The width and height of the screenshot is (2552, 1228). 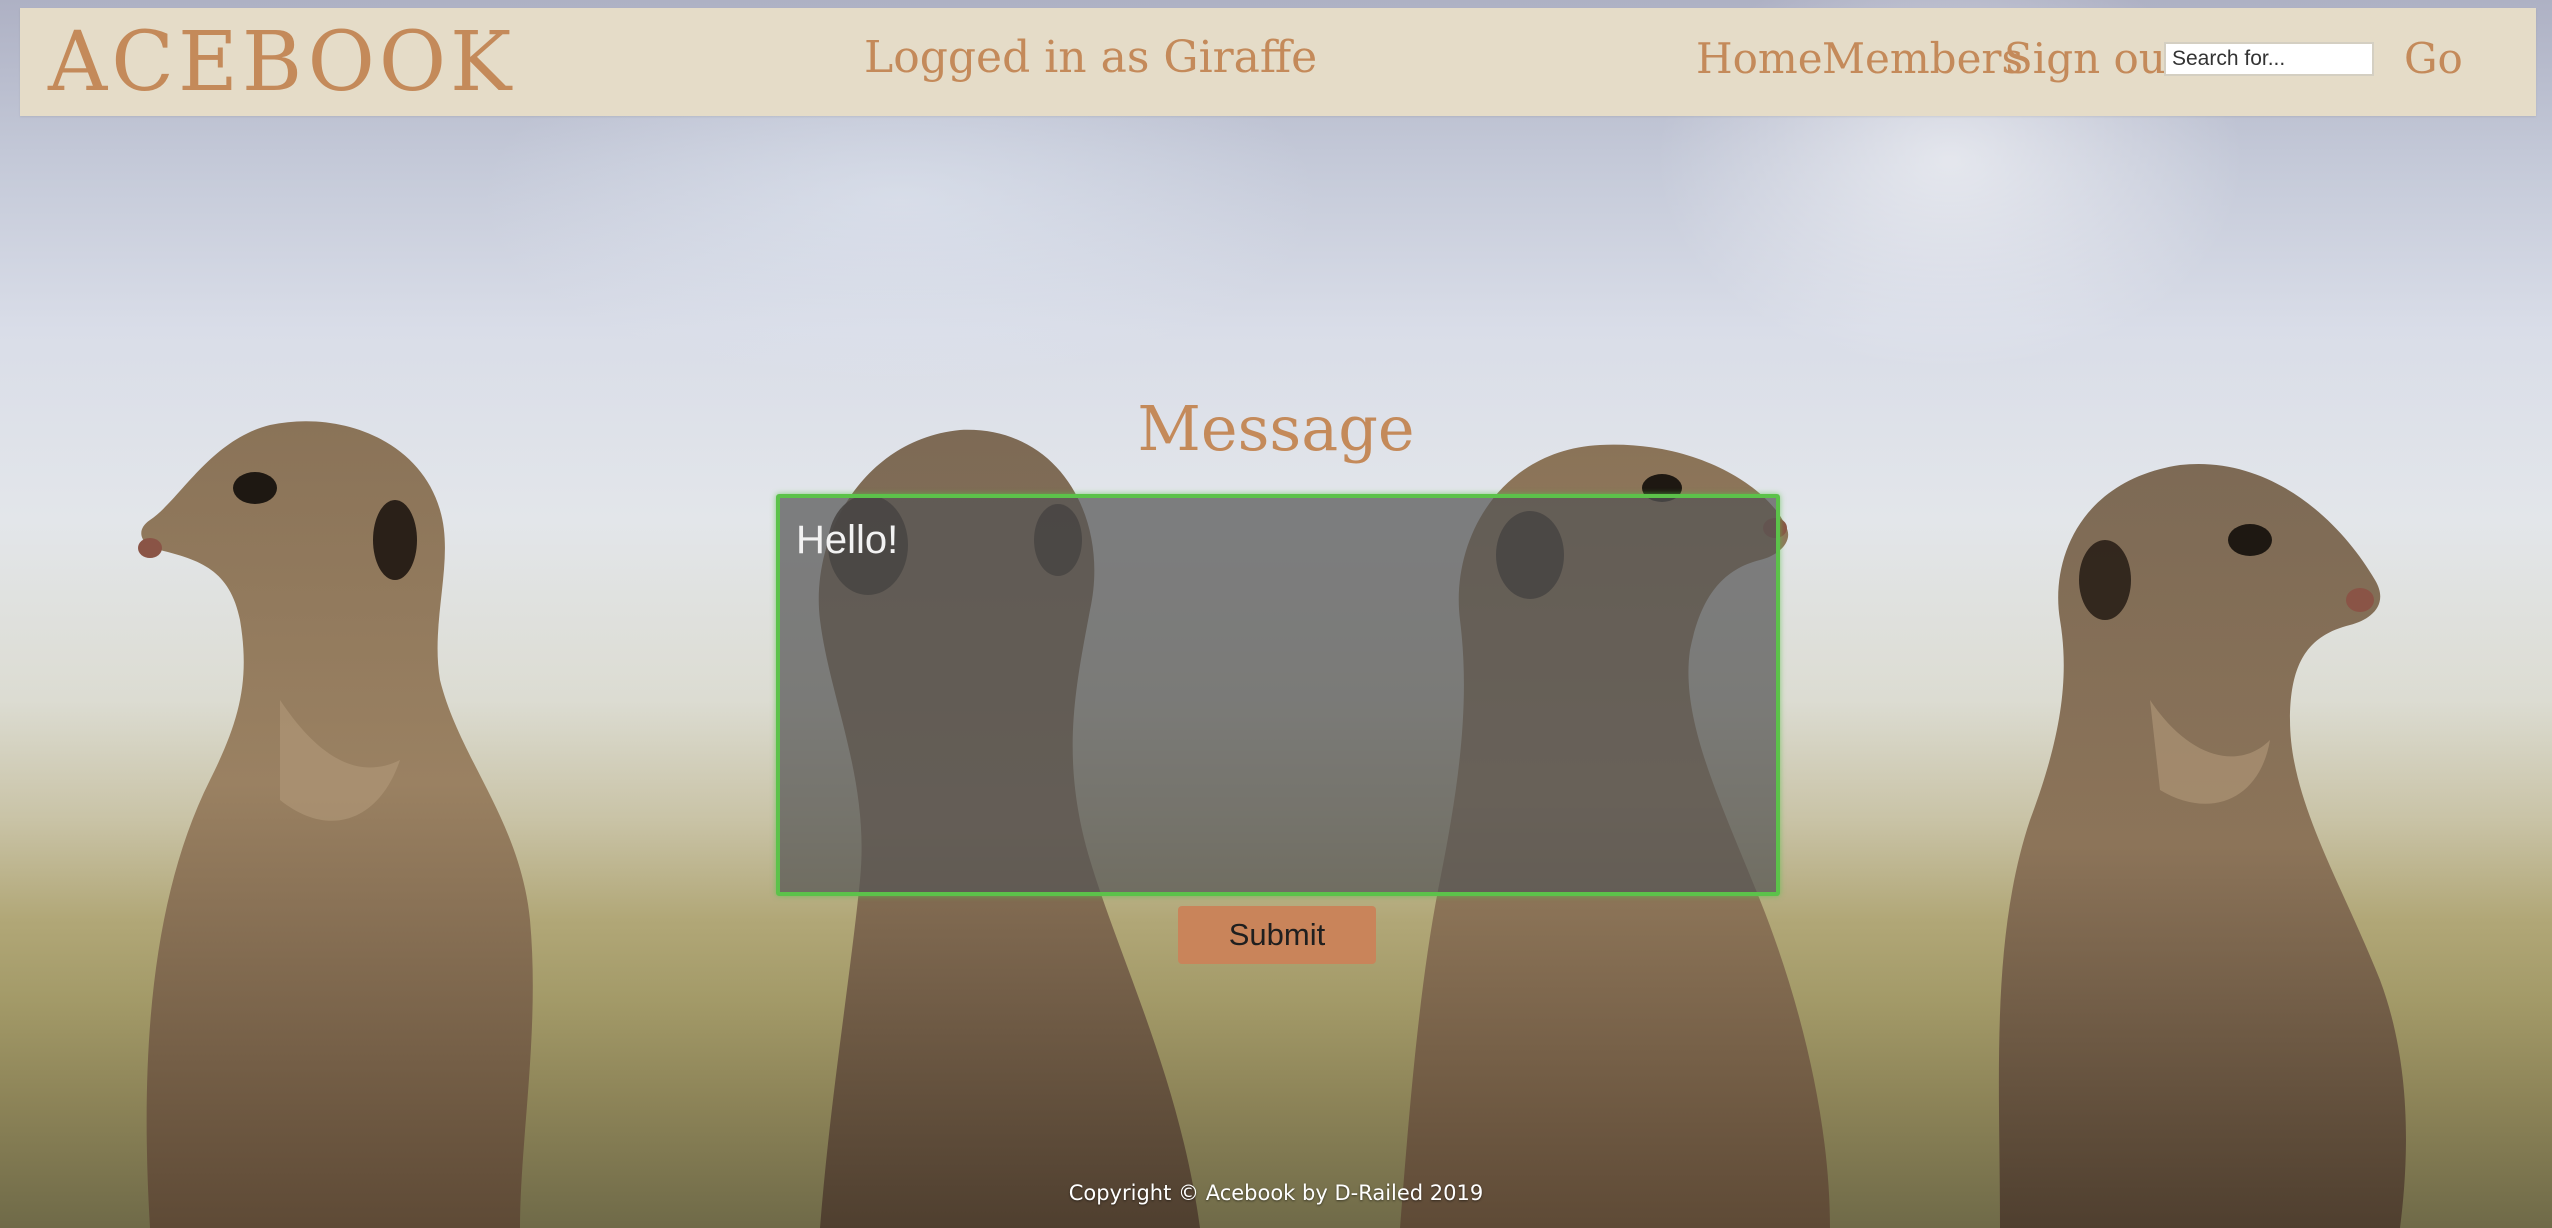 What do you see at coordinates (2433, 59) in the screenshot?
I see `search-go-button: Go` at bounding box center [2433, 59].